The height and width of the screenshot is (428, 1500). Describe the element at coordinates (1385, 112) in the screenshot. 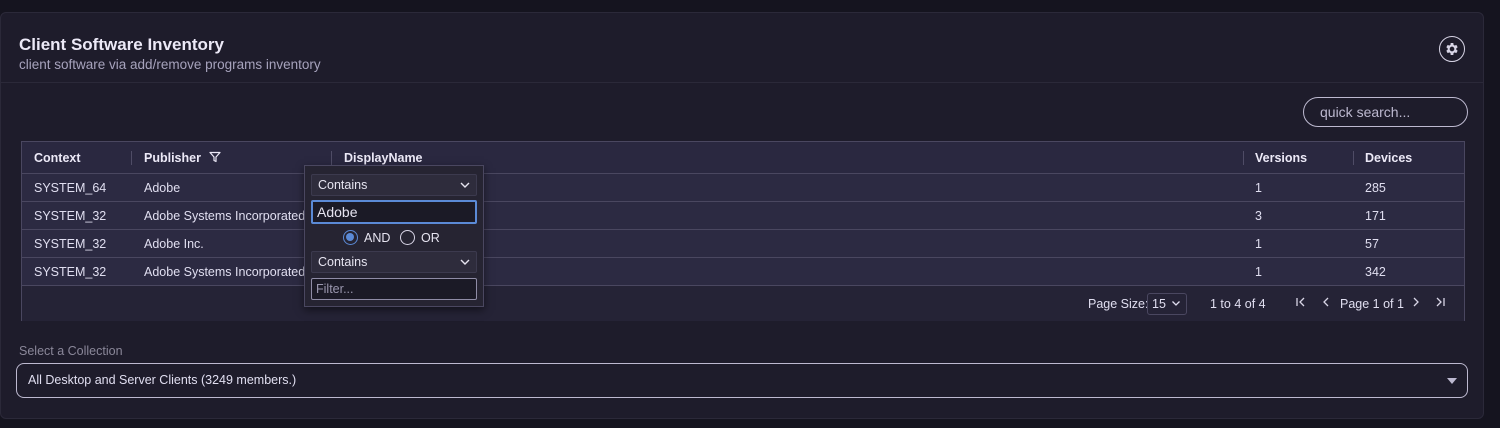

I see `quick-search-input` at that location.